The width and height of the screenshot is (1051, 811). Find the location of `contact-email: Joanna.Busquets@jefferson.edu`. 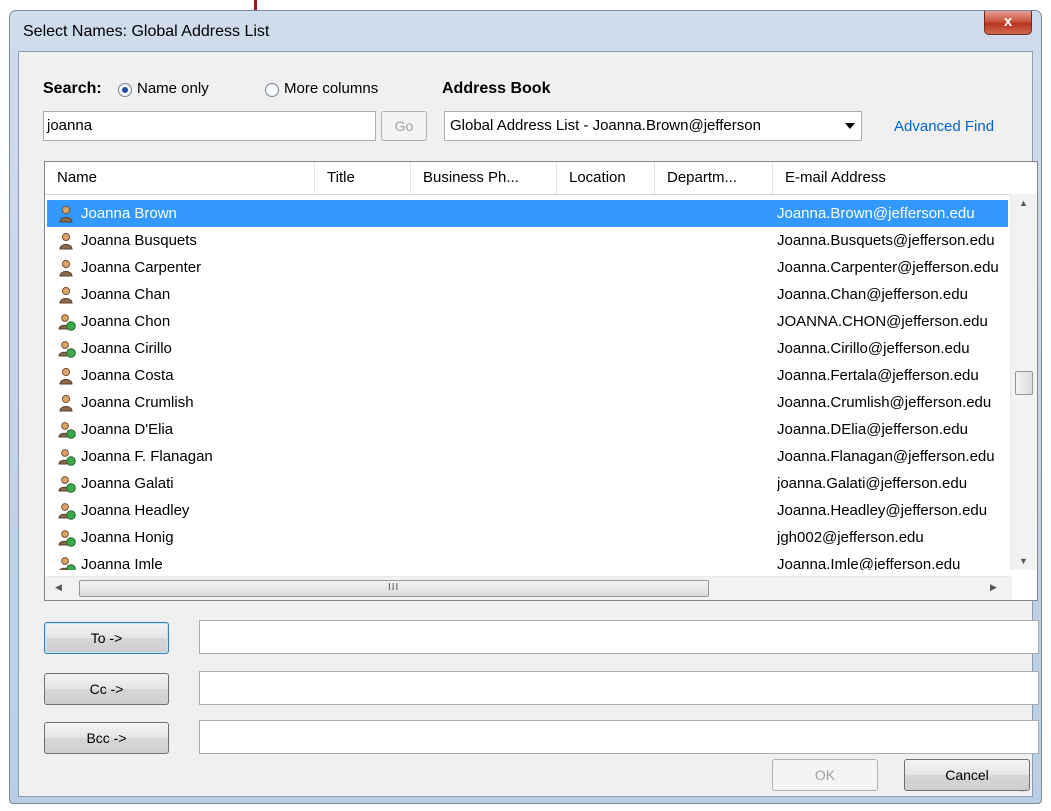

contact-email: Joanna.Busquets@jefferson.edu is located at coordinates (886, 240).